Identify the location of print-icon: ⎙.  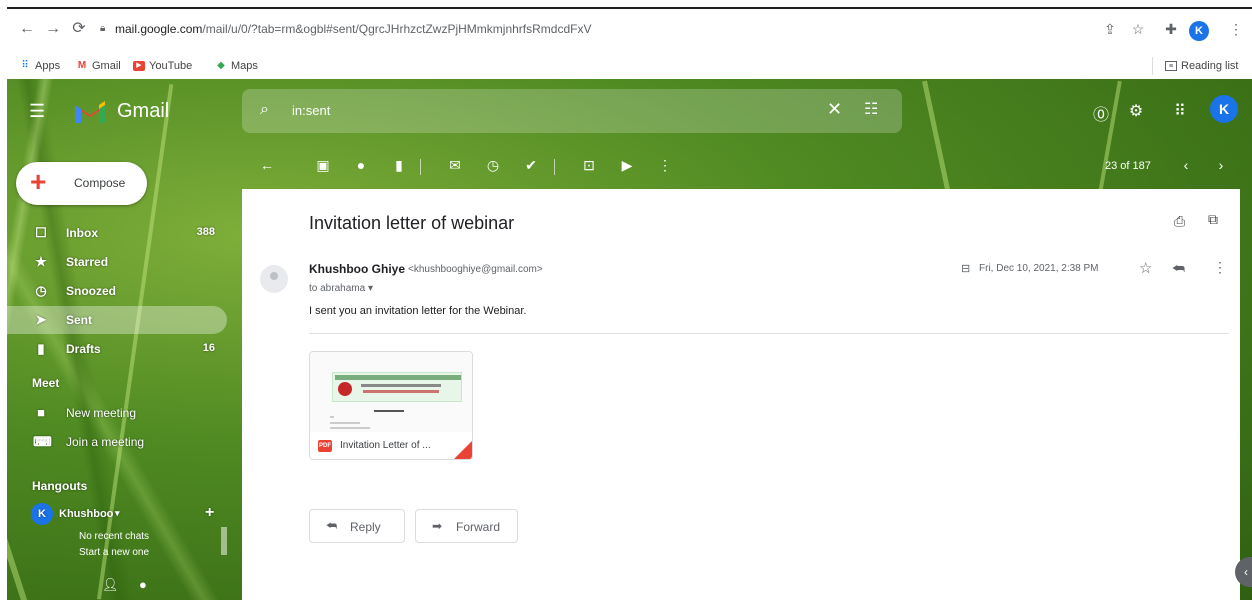
(1179, 221).